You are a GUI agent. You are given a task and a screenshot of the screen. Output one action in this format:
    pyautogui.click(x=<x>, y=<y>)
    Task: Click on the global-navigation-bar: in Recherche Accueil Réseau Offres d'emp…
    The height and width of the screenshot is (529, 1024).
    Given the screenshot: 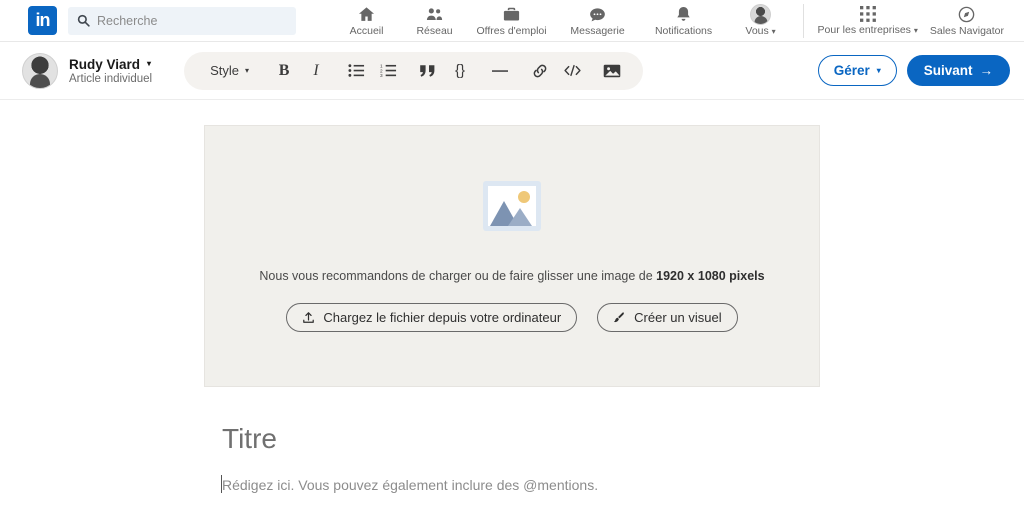 What is the action you would take?
    pyautogui.click(x=512, y=21)
    